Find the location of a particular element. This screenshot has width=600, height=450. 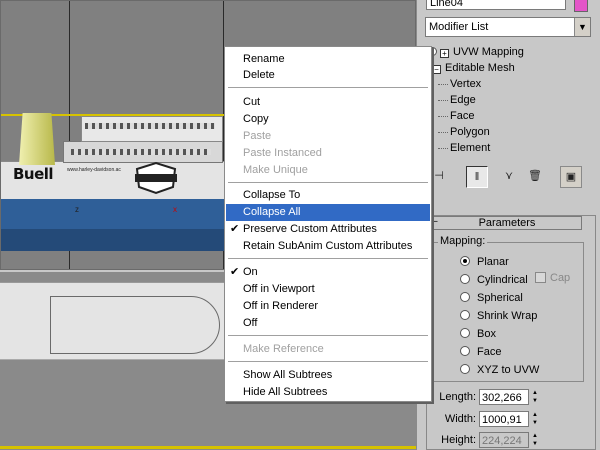

radio-face: Face is located at coordinates (480, 352).